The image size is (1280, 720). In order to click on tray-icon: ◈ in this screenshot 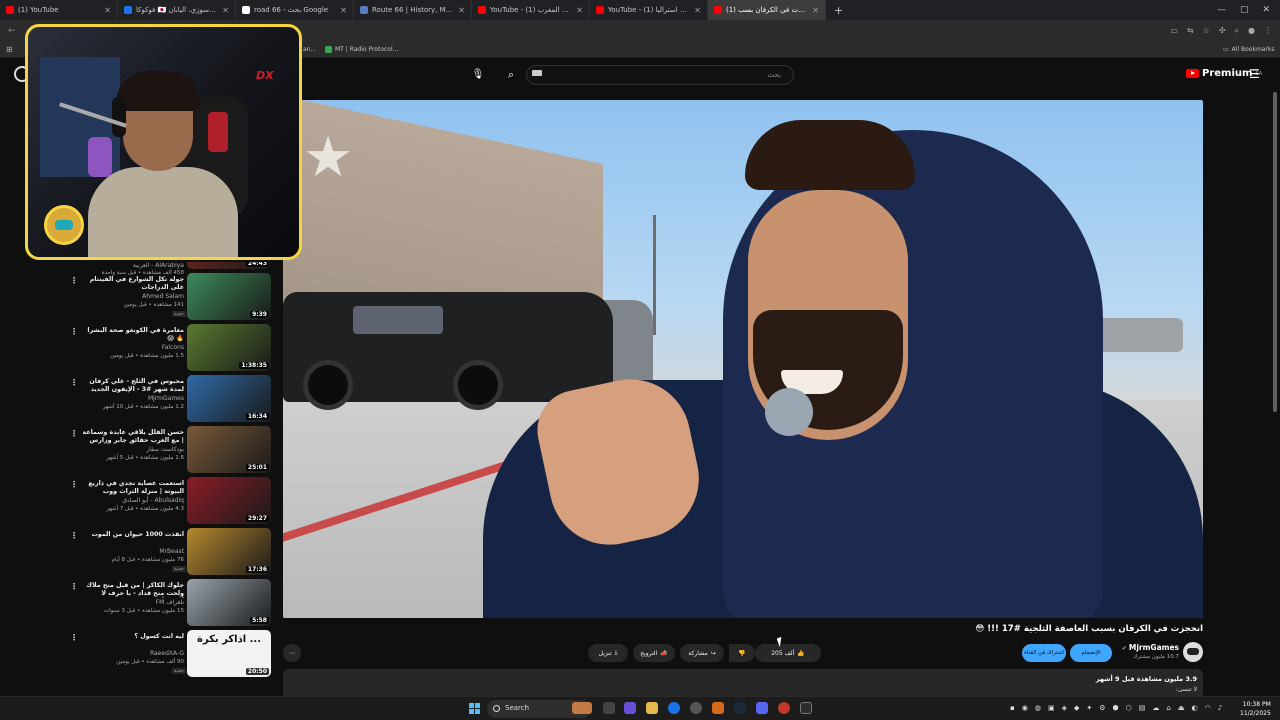, I will do `click(1064, 708)`.